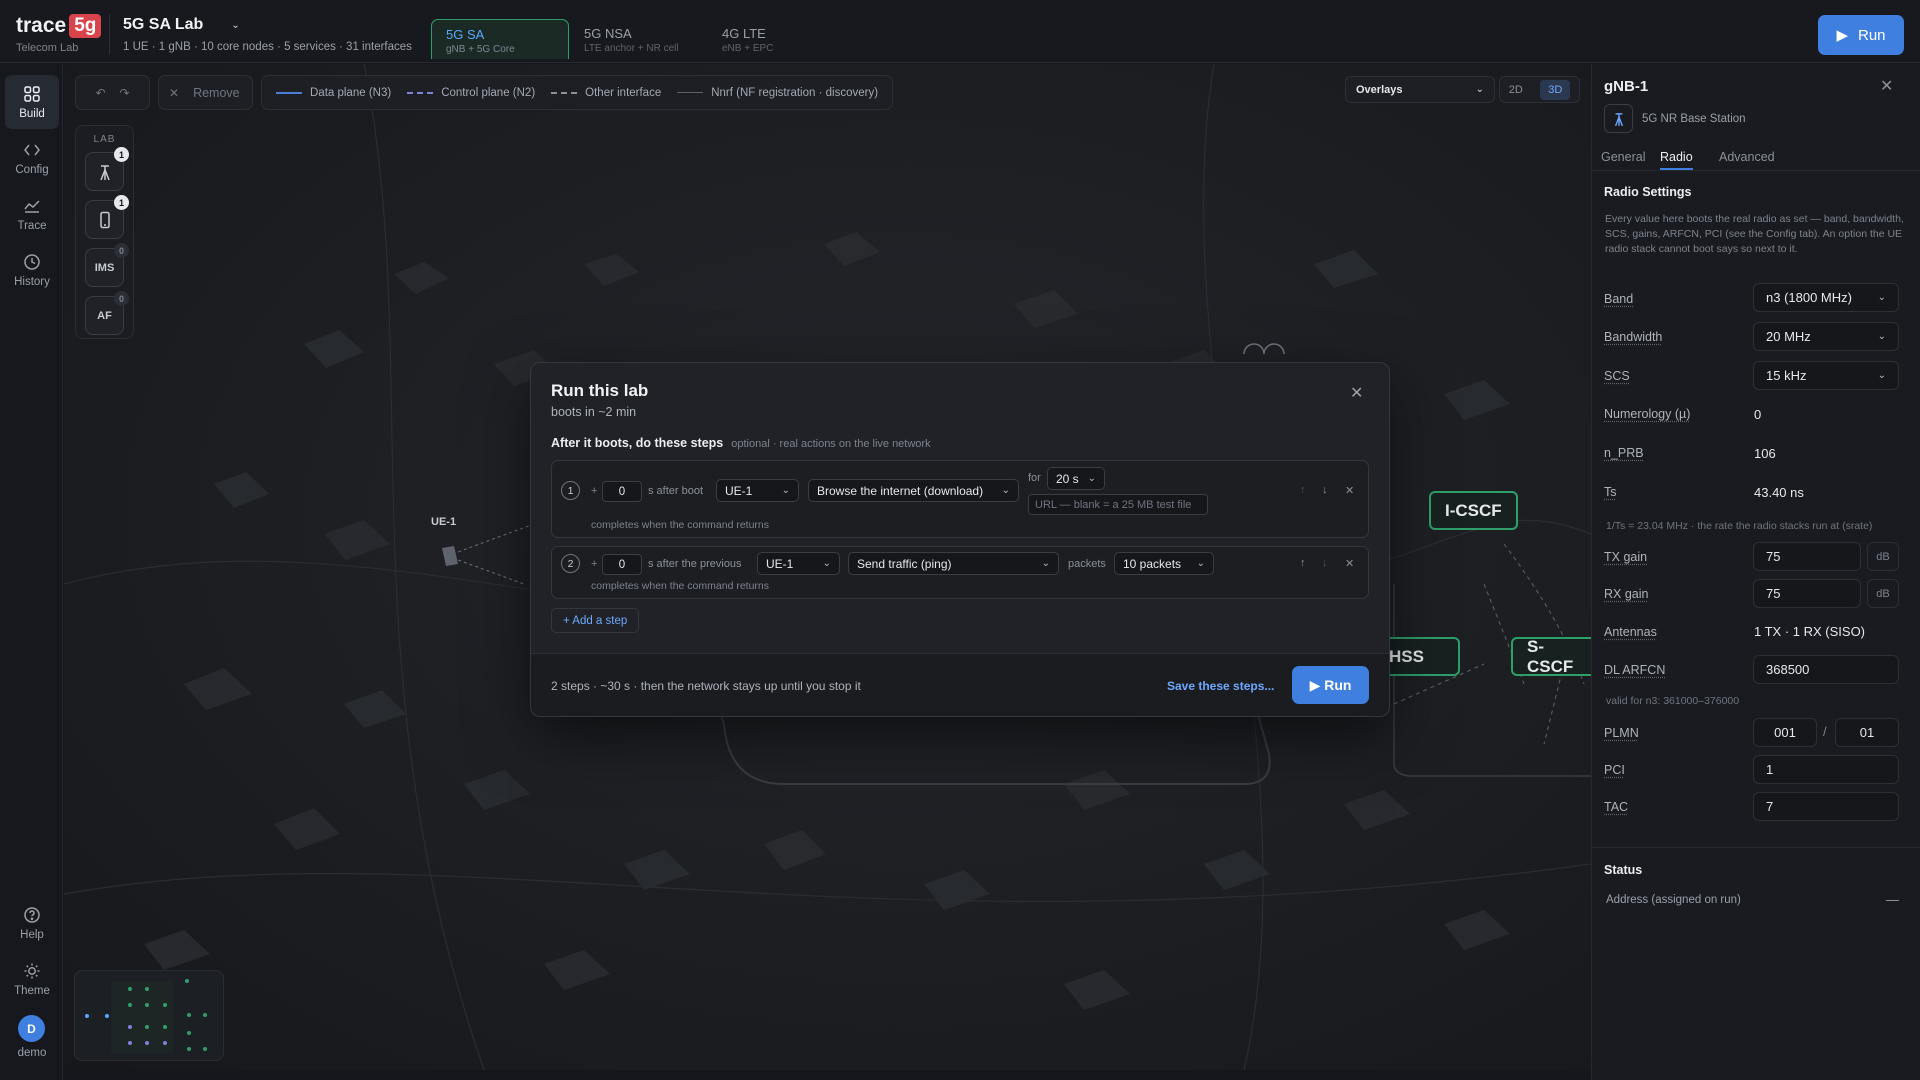 This screenshot has height=1080, width=1920. Describe the element at coordinates (104, 315) in the screenshot. I see `palette-item-label: AF` at that location.